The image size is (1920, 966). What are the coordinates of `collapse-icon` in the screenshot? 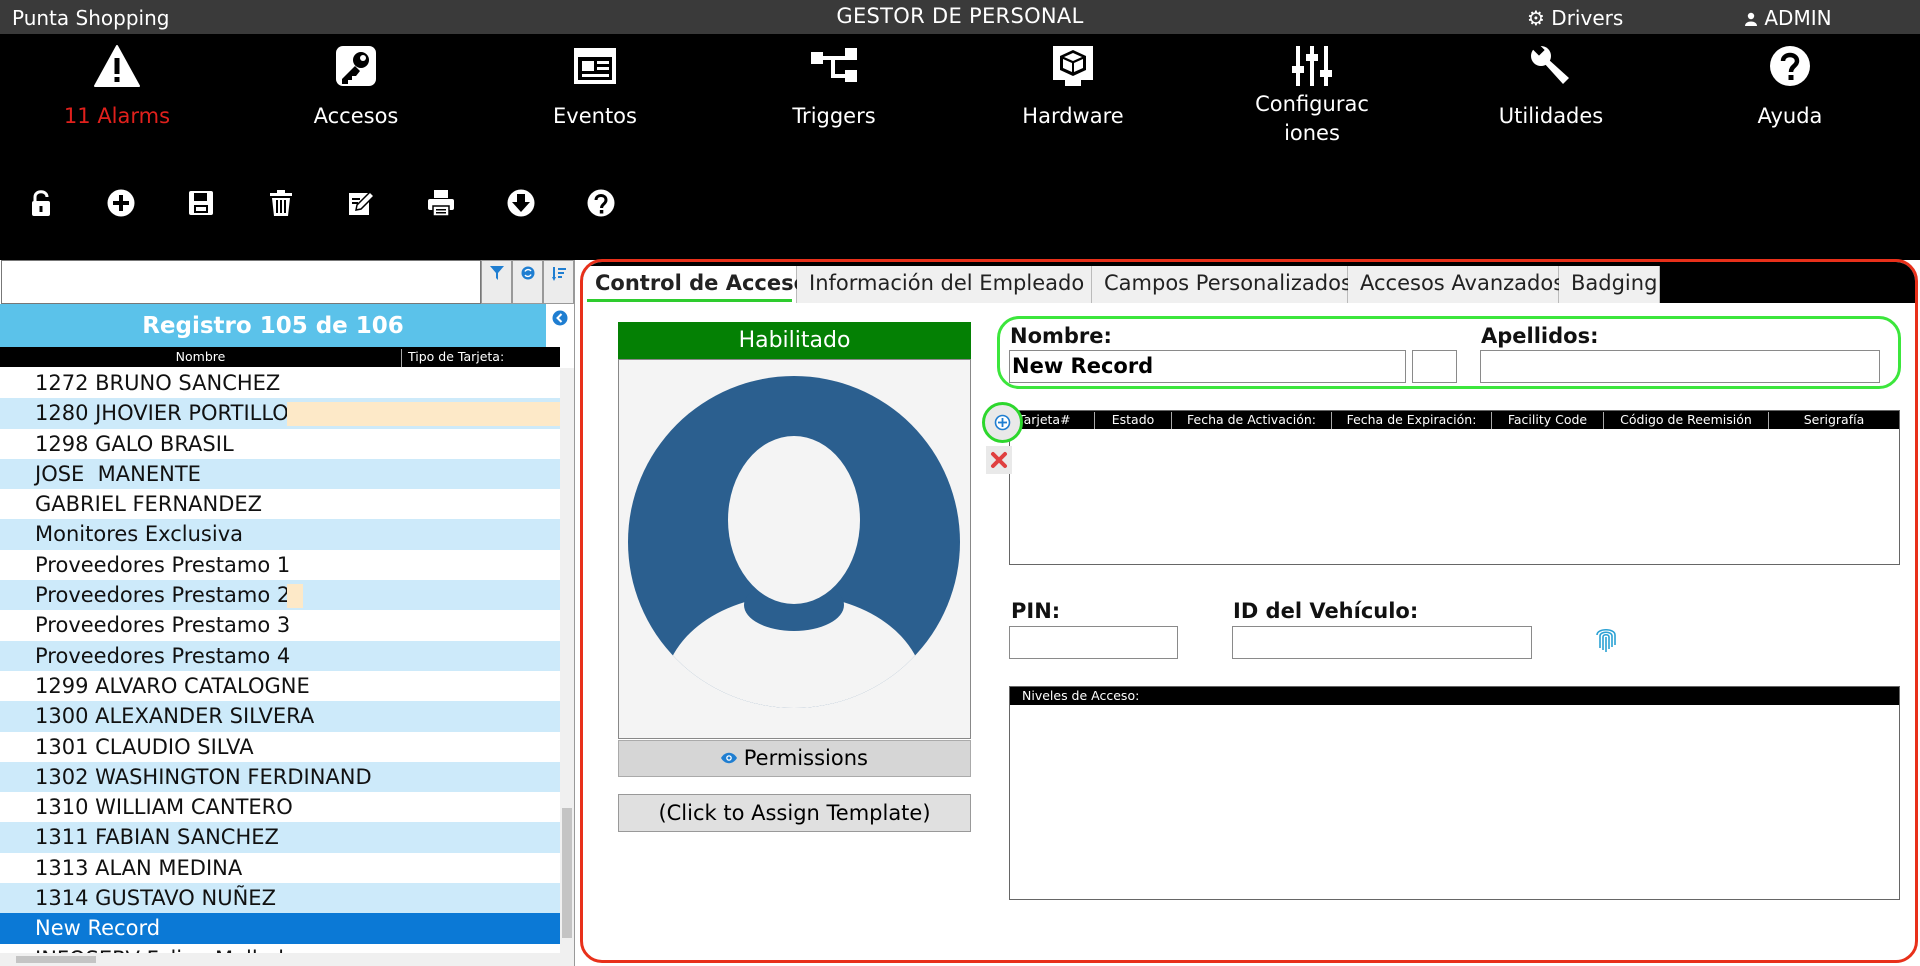 It's located at (560, 318).